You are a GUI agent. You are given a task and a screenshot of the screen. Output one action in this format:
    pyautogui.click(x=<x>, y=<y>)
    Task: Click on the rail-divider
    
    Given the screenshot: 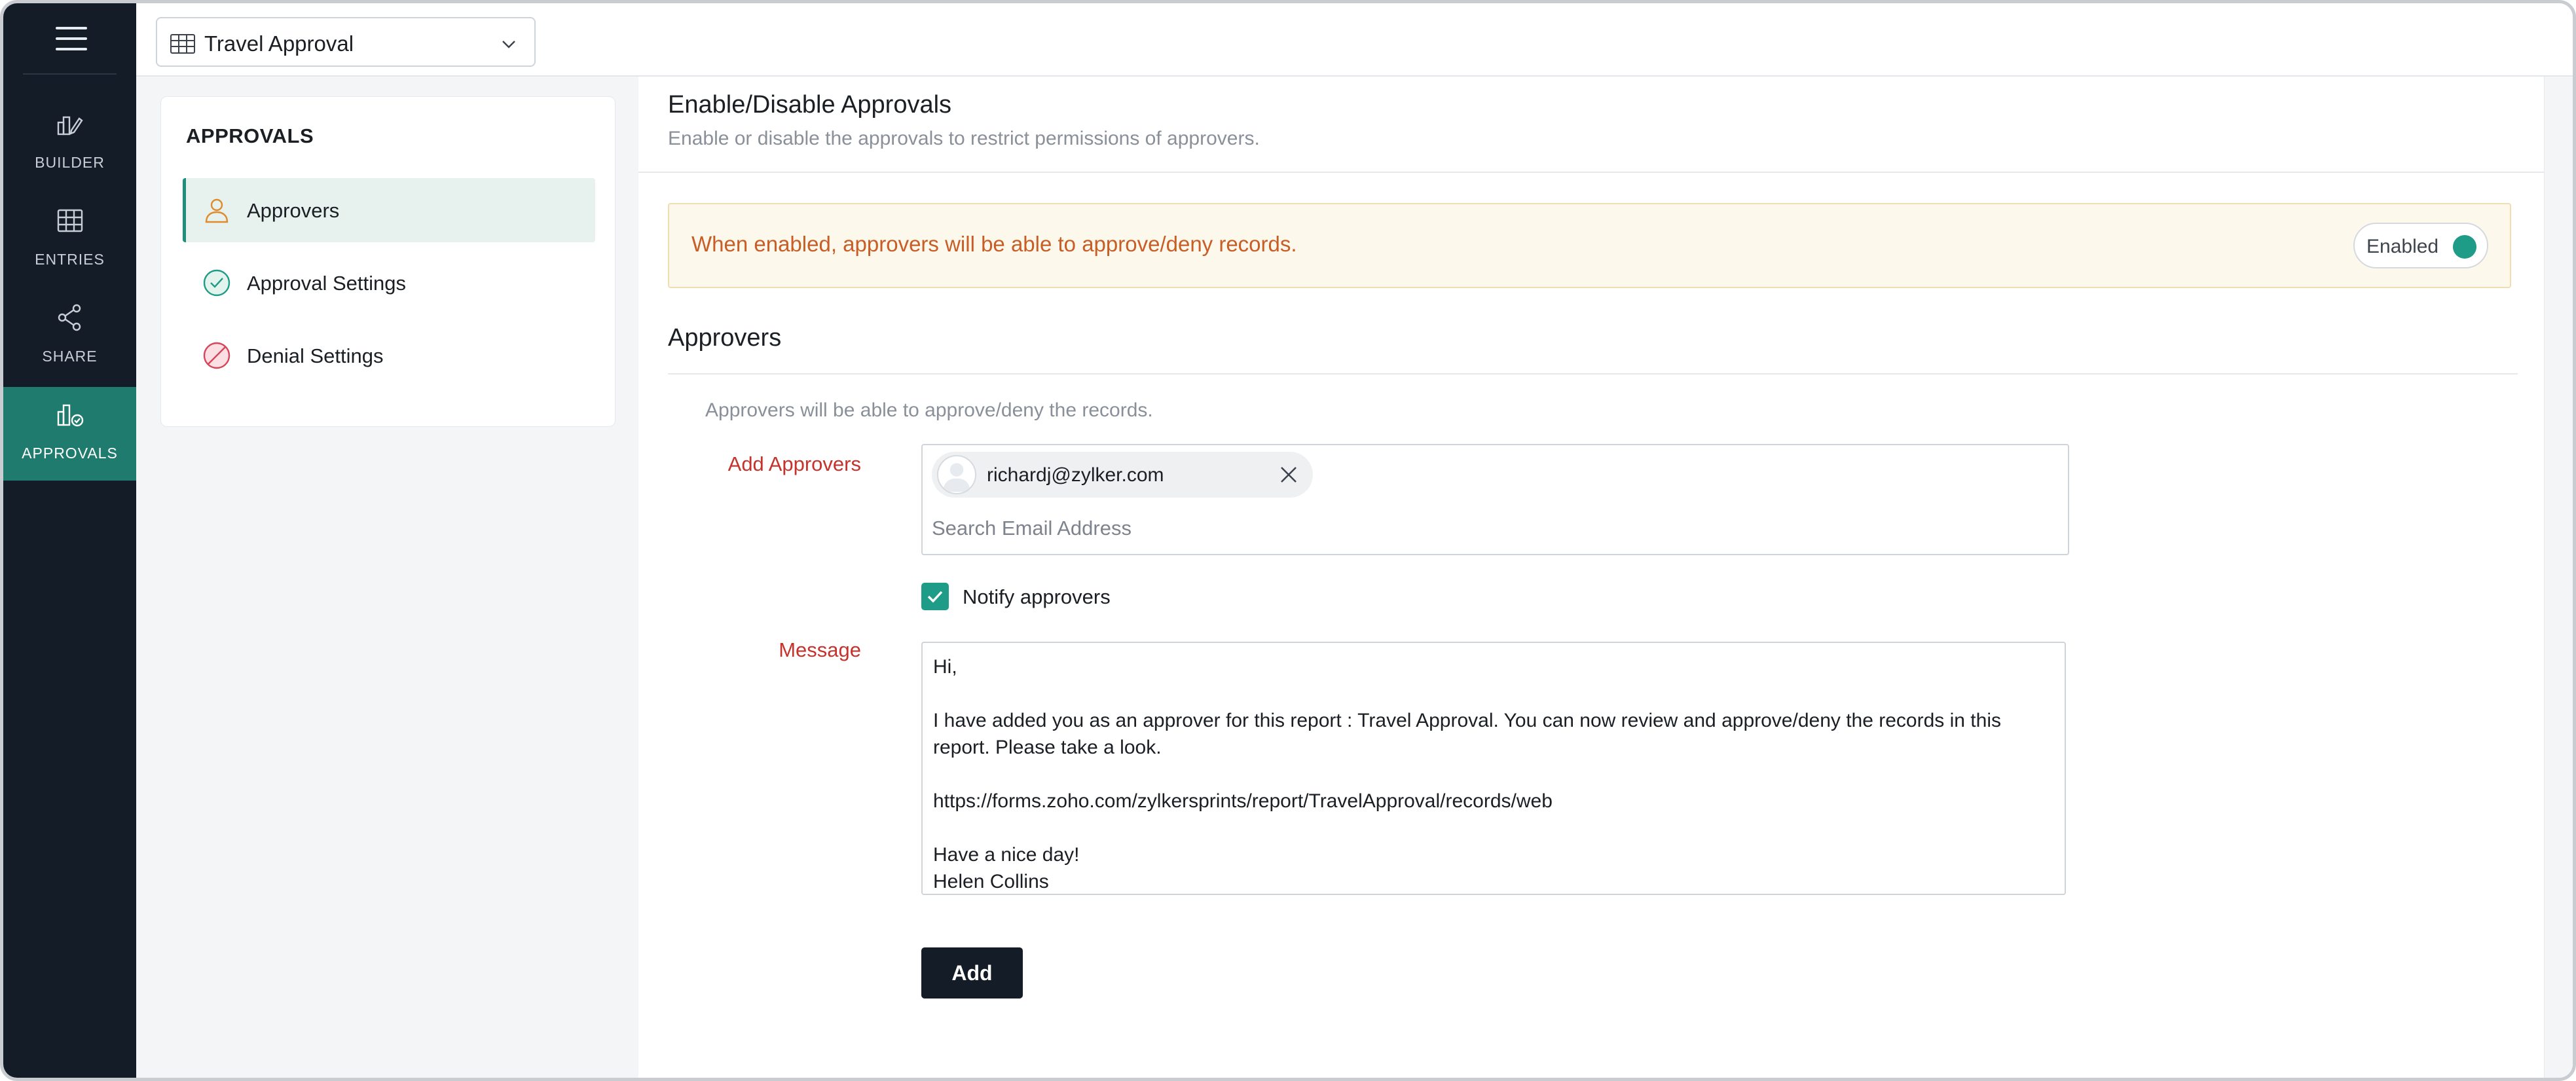 What is the action you would take?
    pyautogui.click(x=70, y=74)
    